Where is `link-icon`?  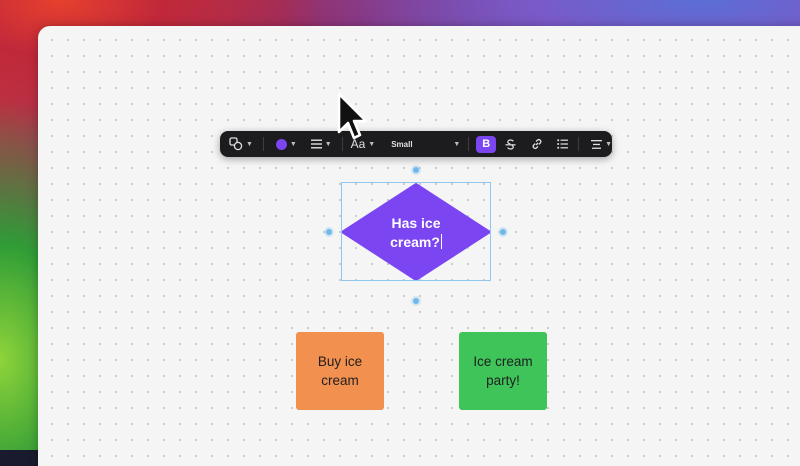
link-icon is located at coordinates (537, 144).